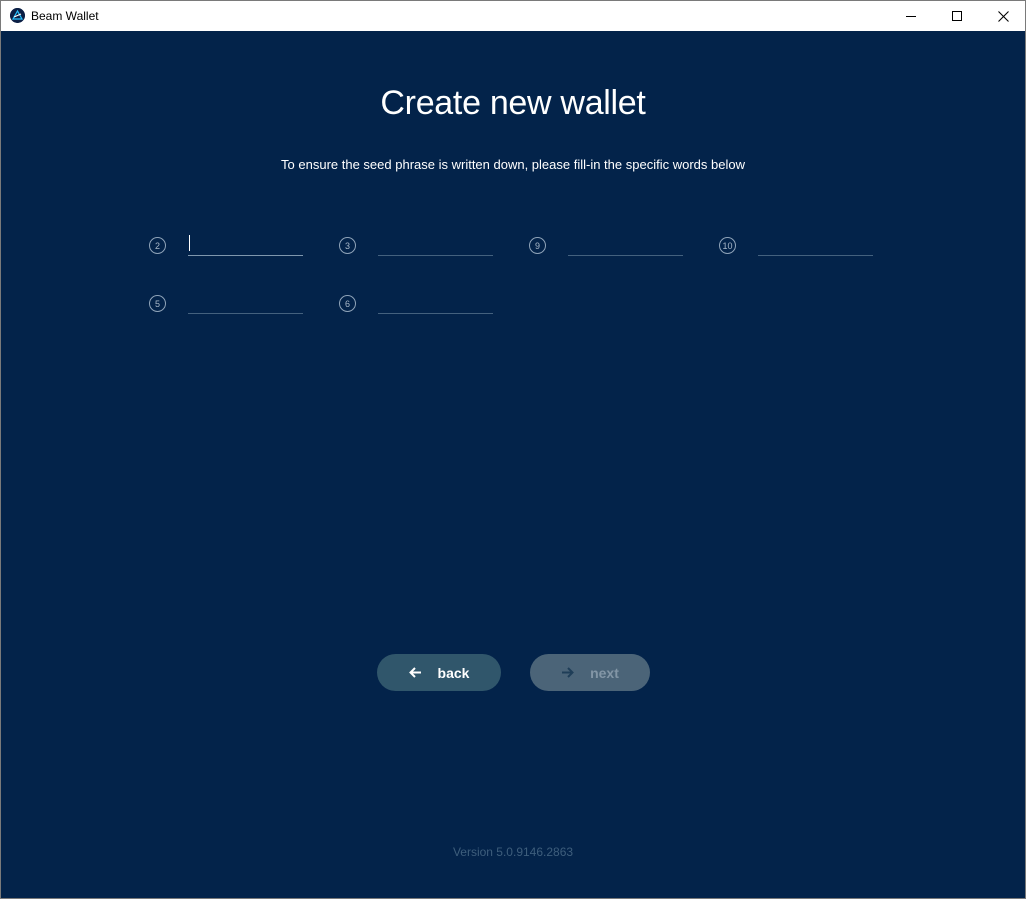 This screenshot has height=899, width=1026. I want to click on back-button-label: back, so click(453, 672).